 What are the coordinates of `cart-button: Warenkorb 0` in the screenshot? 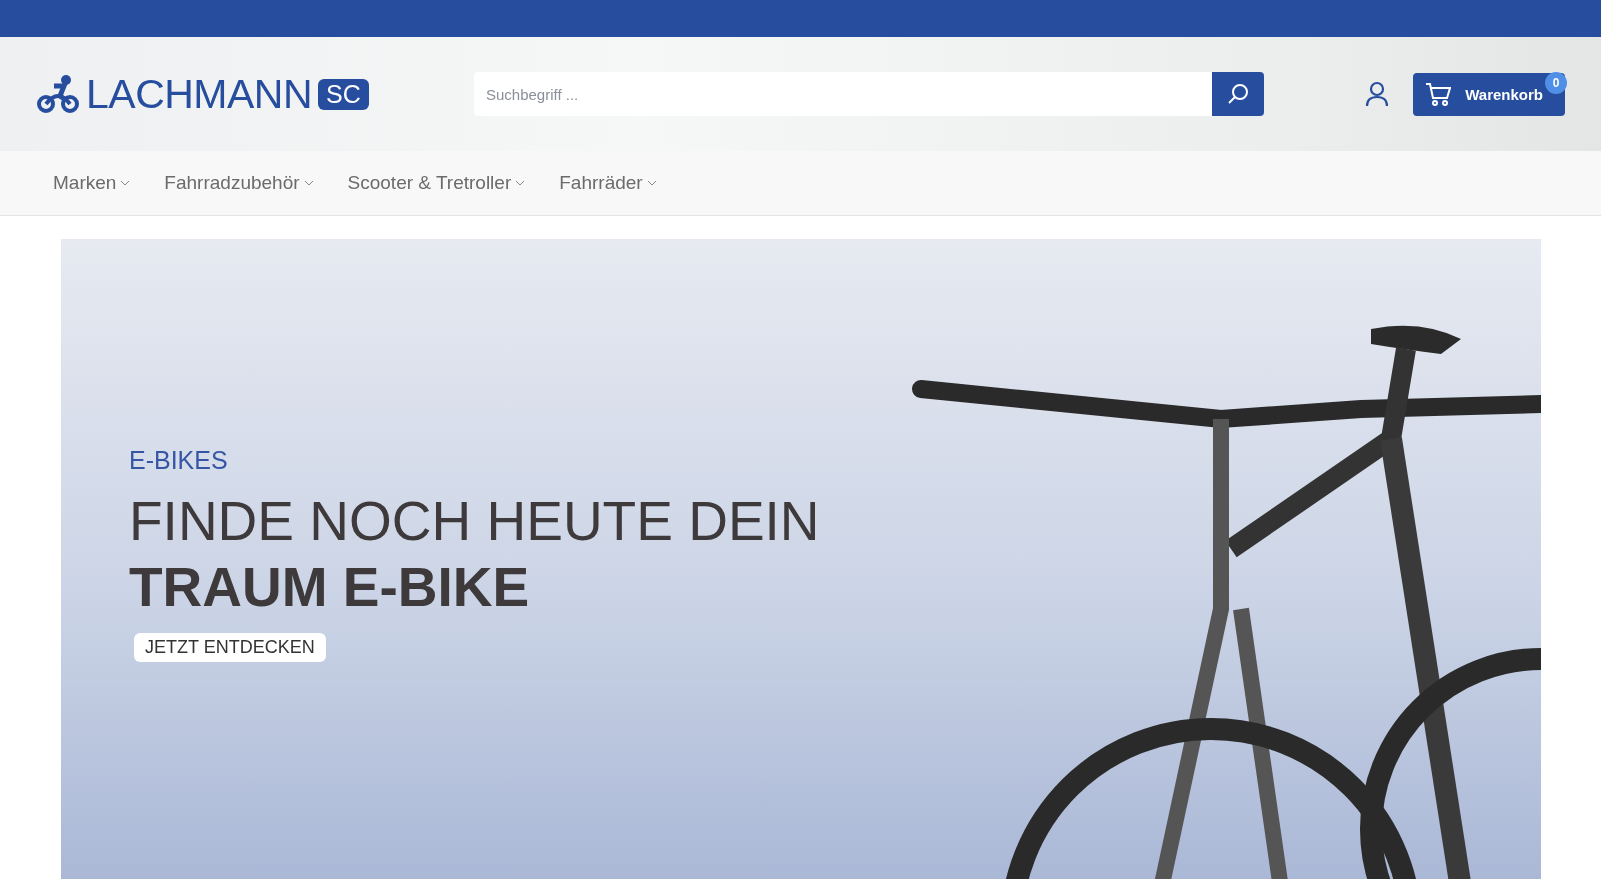 It's located at (1489, 94).